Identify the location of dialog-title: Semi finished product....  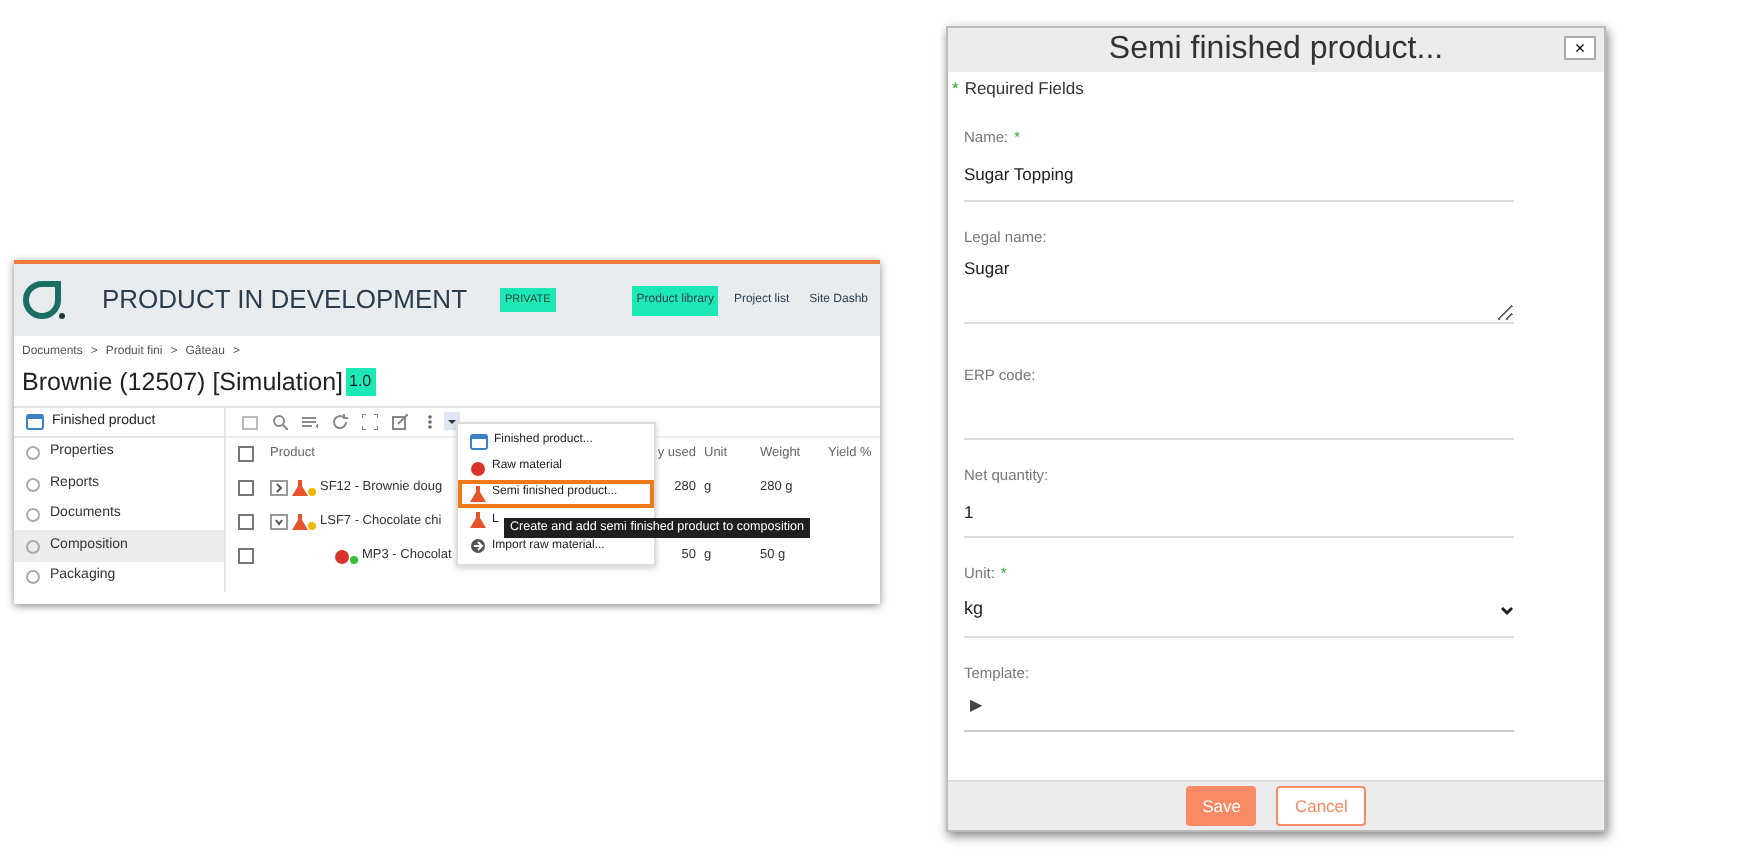
(1276, 50).